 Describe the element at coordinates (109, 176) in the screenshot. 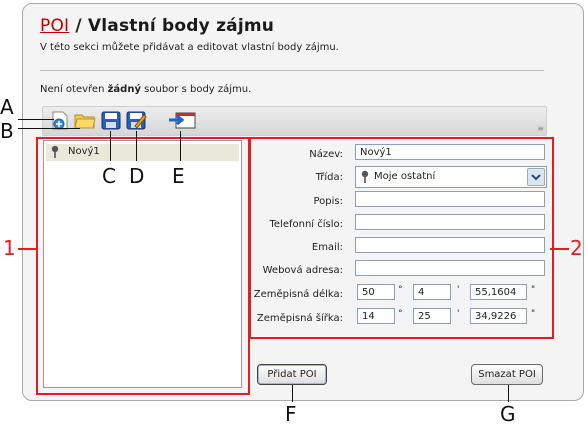

I see `annotation-label-c: C` at that location.